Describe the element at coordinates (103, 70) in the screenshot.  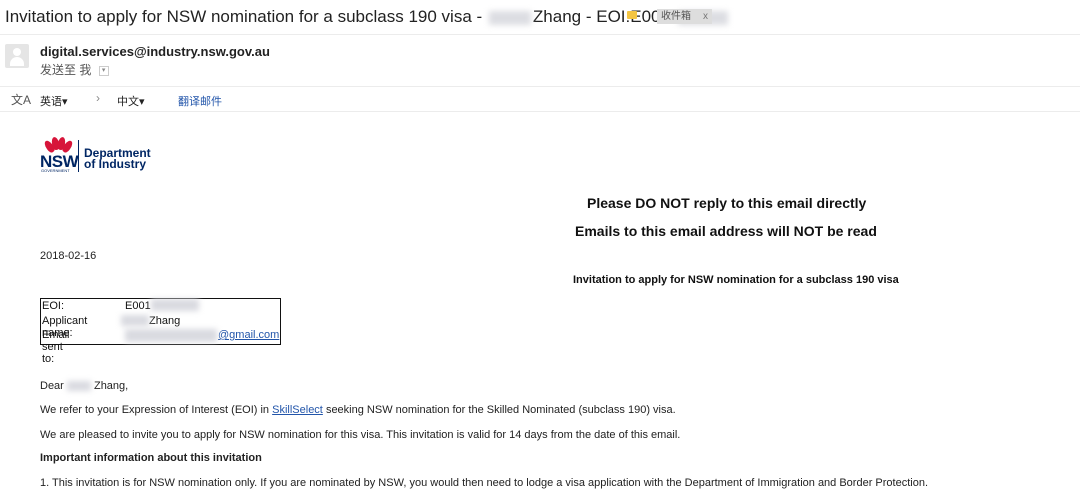
I see `show-details-icon: ▾` at that location.